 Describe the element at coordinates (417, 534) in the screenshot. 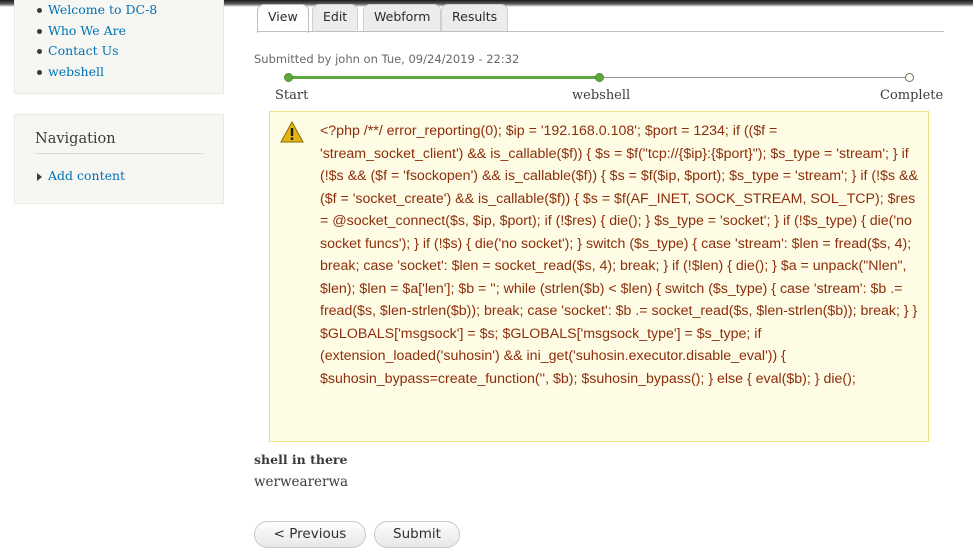

I see `submit-button: Submit` at that location.